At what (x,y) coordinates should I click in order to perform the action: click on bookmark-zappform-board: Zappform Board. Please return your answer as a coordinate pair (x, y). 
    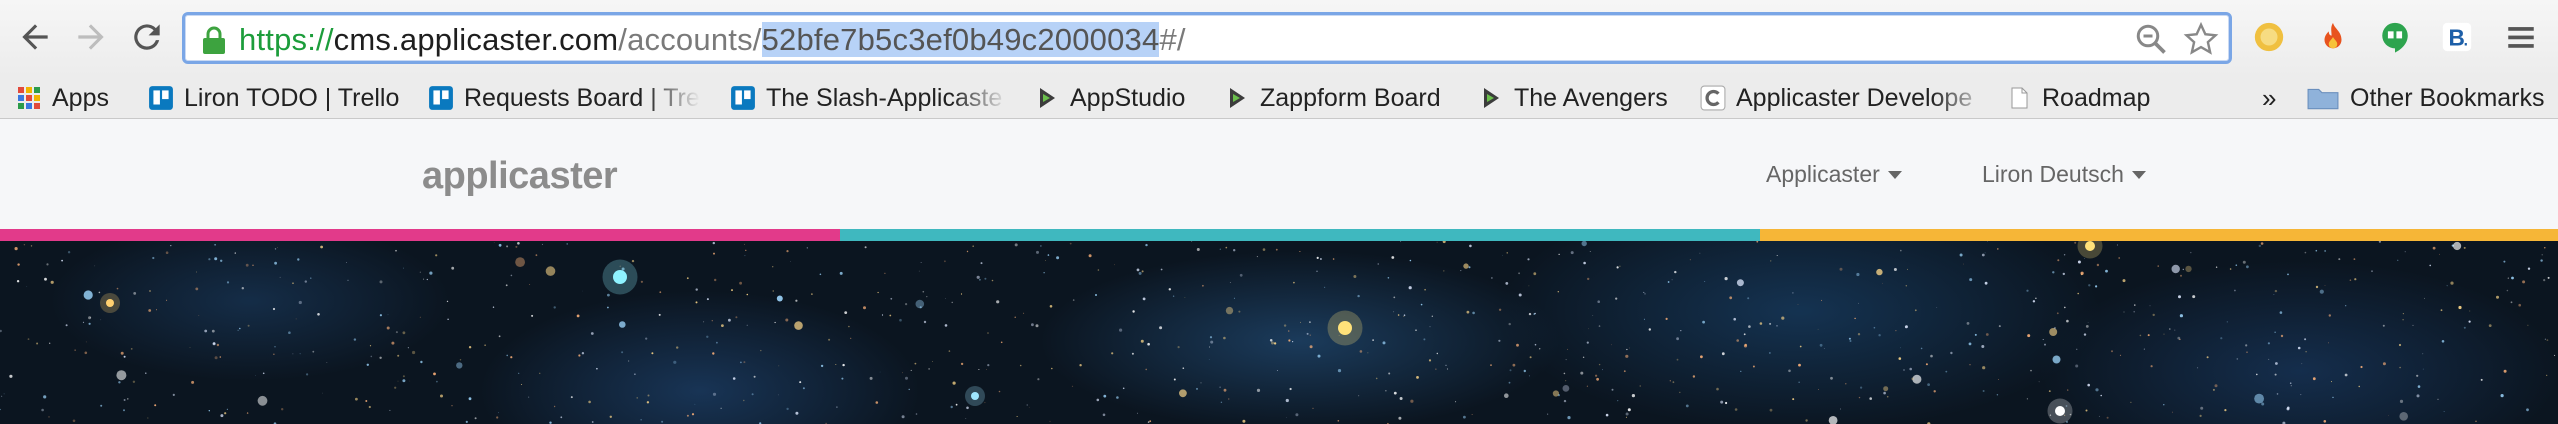
    Looking at the image, I should click on (1332, 98).